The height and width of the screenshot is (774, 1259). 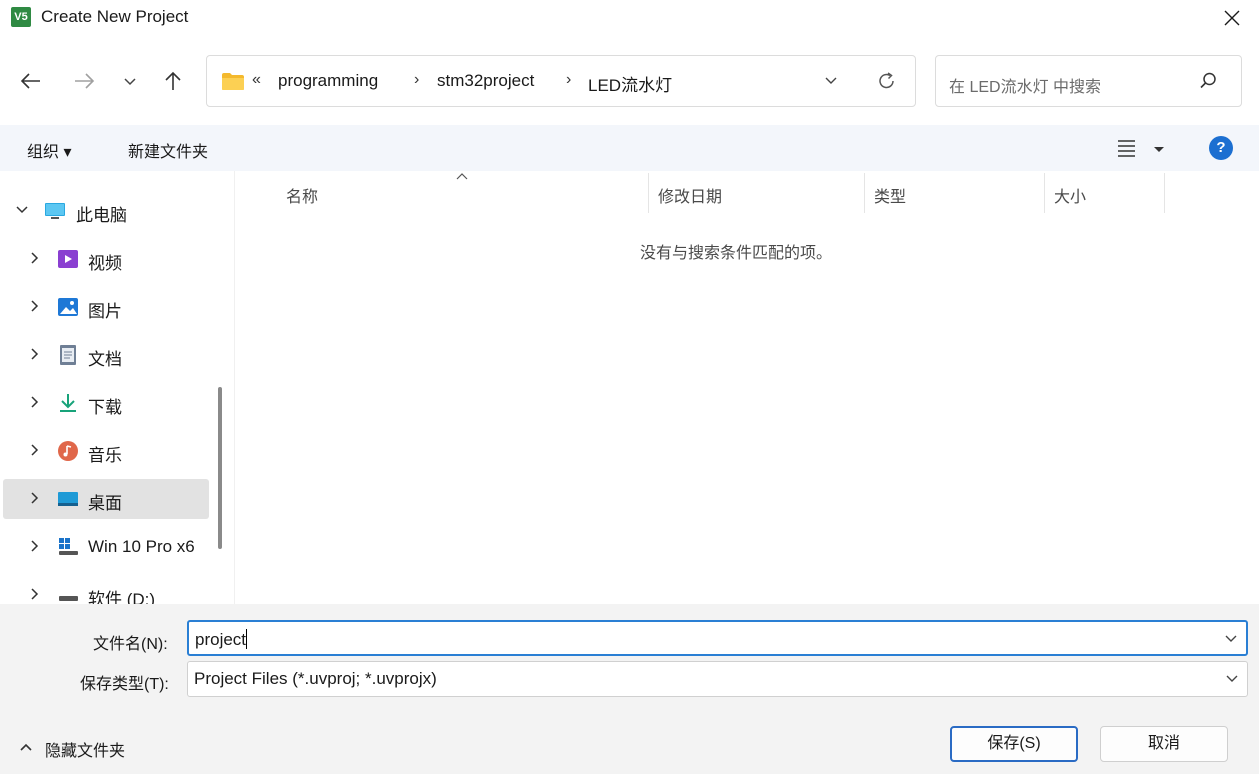 What do you see at coordinates (68, 546) in the screenshot?
I see `windows-drive-icon` at bounding box center [68, 546].